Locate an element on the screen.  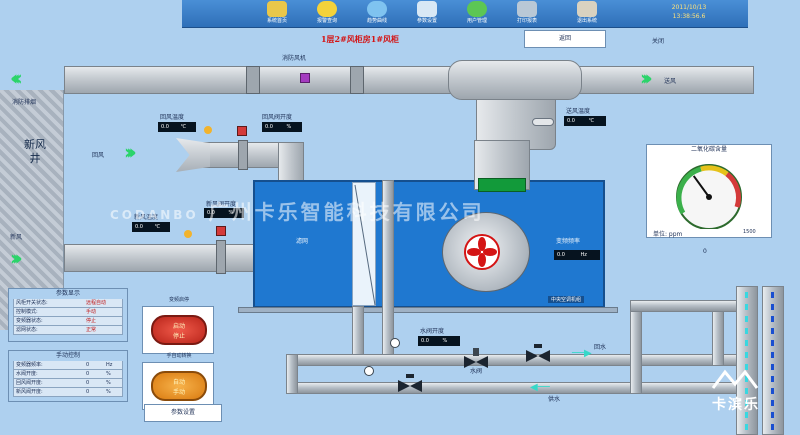
manual-title: 手动控制 is located at coordinates (67, 355).